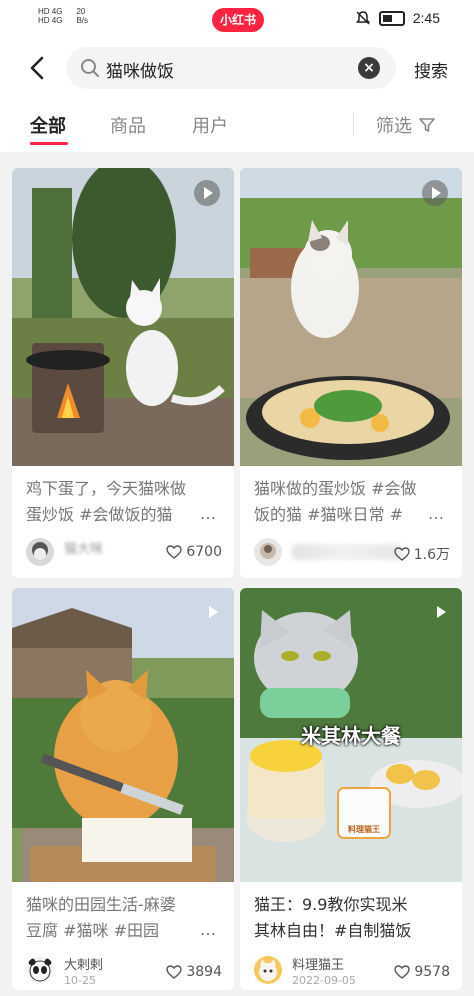  I want to click on search-icon, so click(90, 68).